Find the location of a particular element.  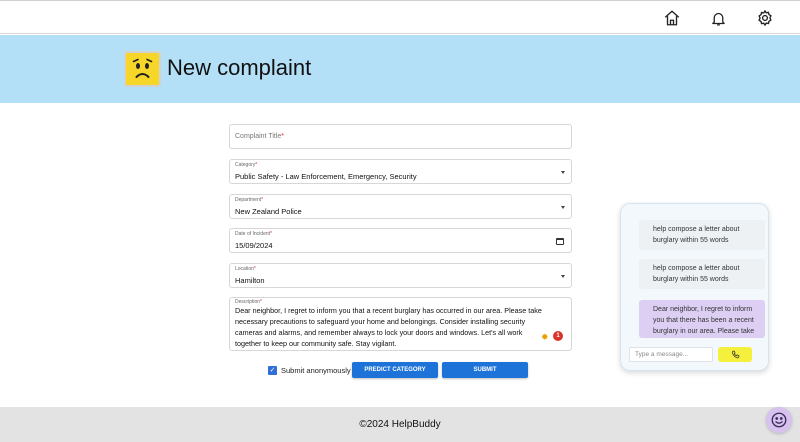

location-label: Location* is located at coordinates (245, 269).